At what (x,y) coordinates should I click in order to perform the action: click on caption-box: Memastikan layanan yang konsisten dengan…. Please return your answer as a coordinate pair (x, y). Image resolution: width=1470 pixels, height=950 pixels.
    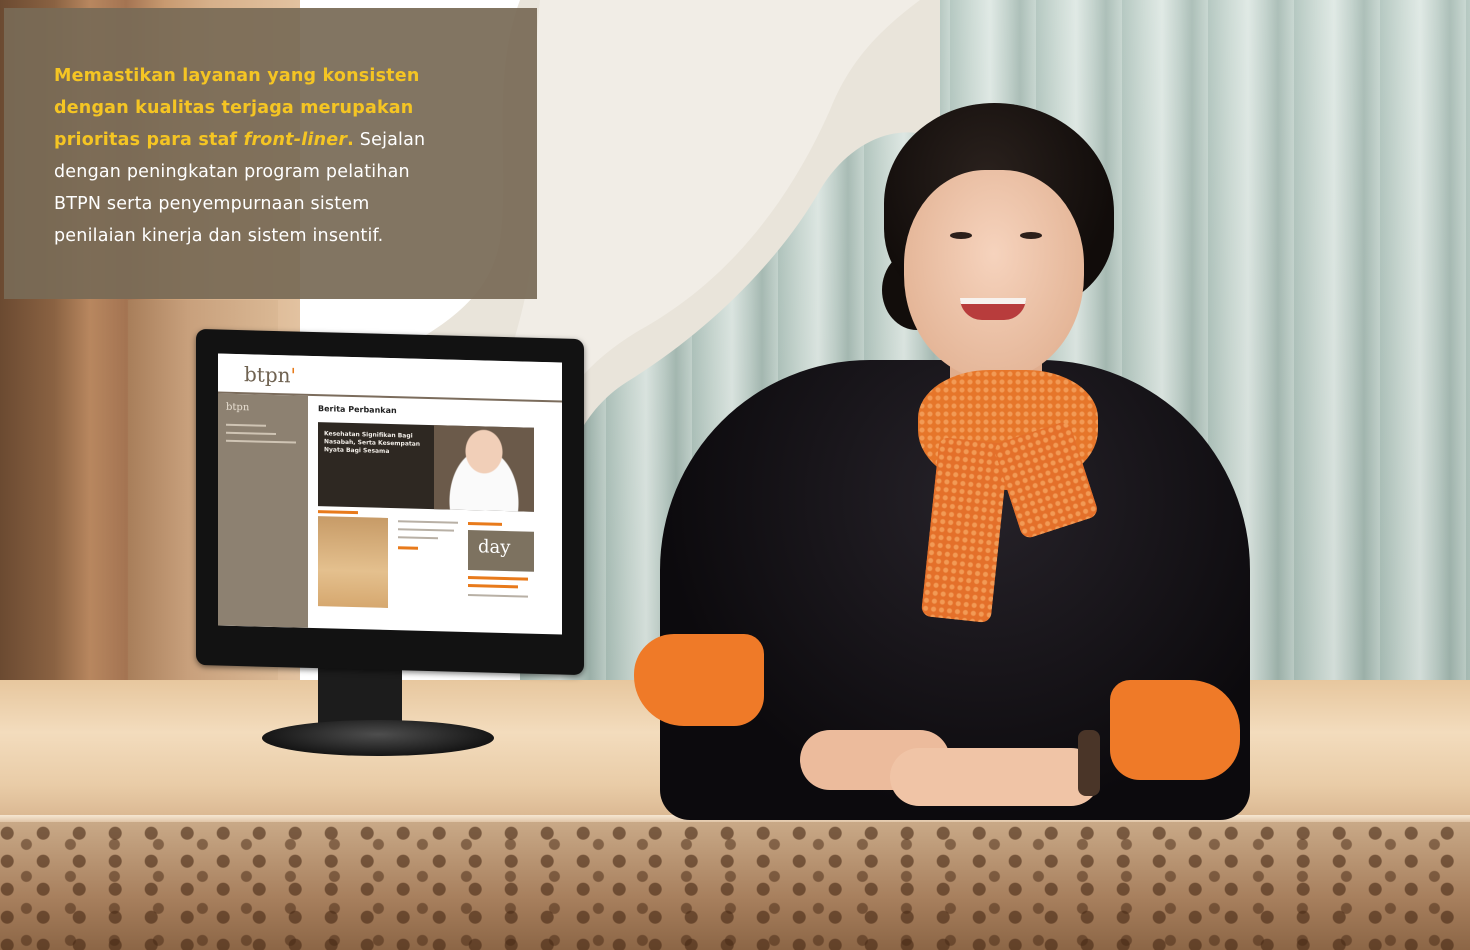
    Looking at the image, I should click on (270, 153).